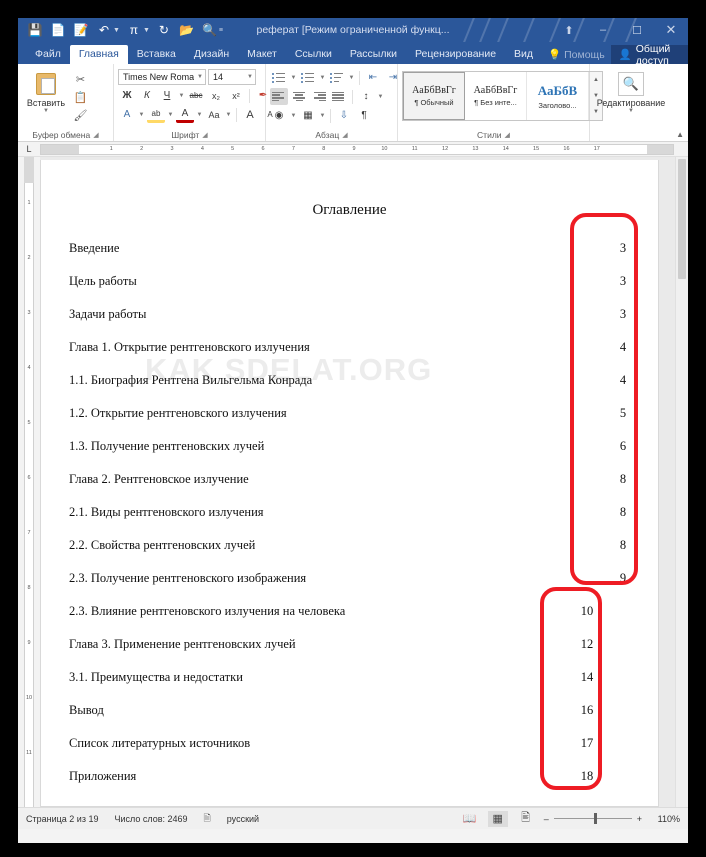 This screenshot has height=857, width=706. Describe the element at coordinates (349, 455) in the screenshot. I see `toc-entry: 1.3. Получение рентгеновских лучей 6` at that location.